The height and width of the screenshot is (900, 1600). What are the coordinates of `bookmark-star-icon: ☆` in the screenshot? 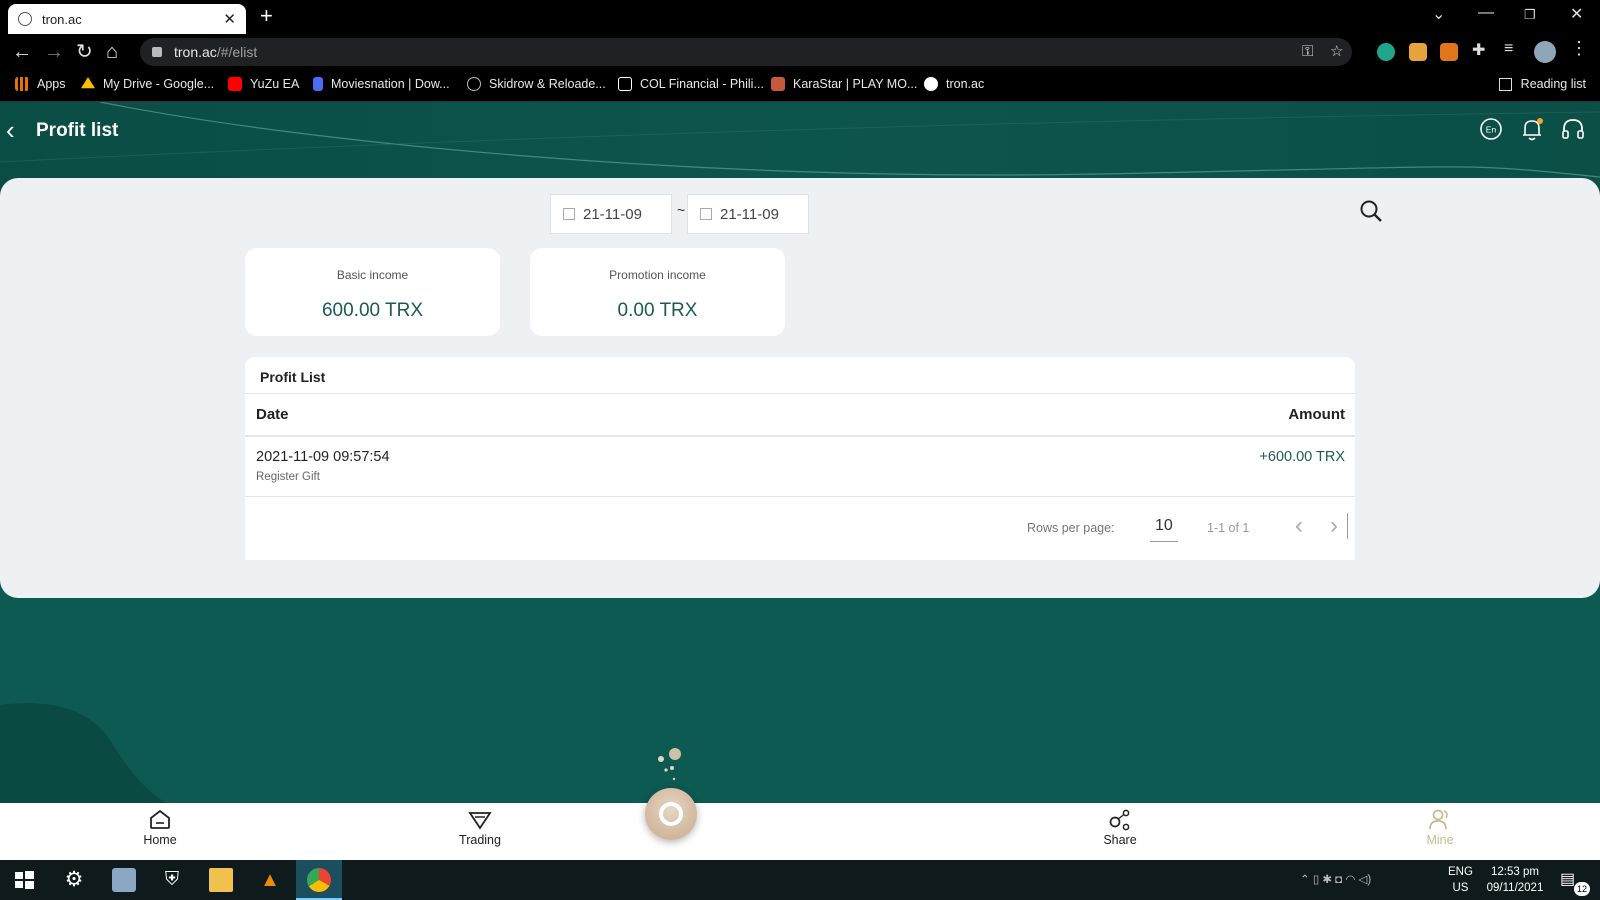 It's located at (1336, 52).